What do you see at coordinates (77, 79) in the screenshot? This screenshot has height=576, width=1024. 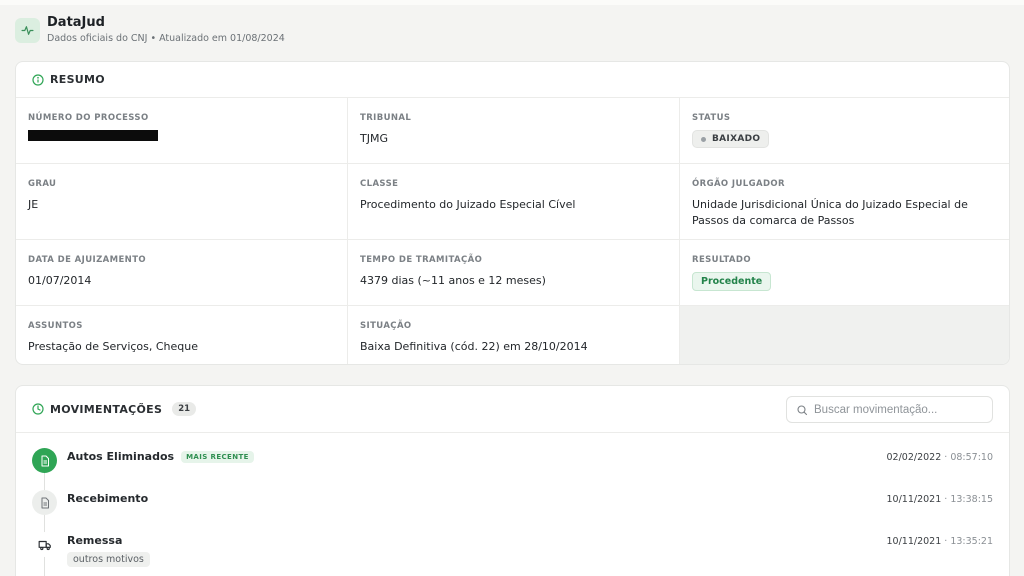 I see `resumo-title: RESUMO` at bounding box center [77, 79].